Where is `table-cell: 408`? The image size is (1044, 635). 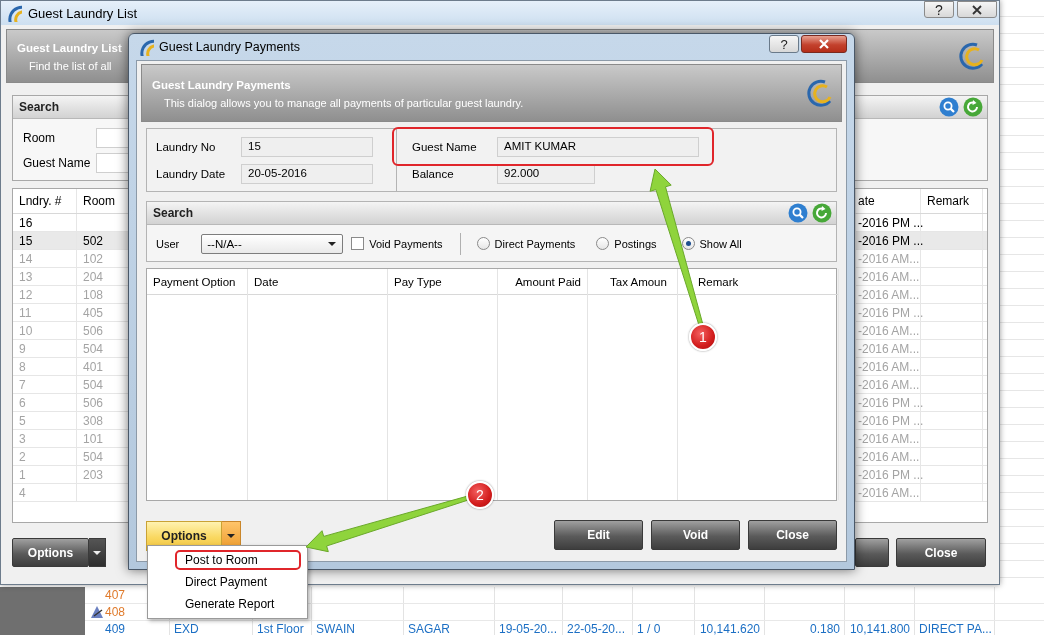
table-cell: 408 is located at coordinates (115, 612).